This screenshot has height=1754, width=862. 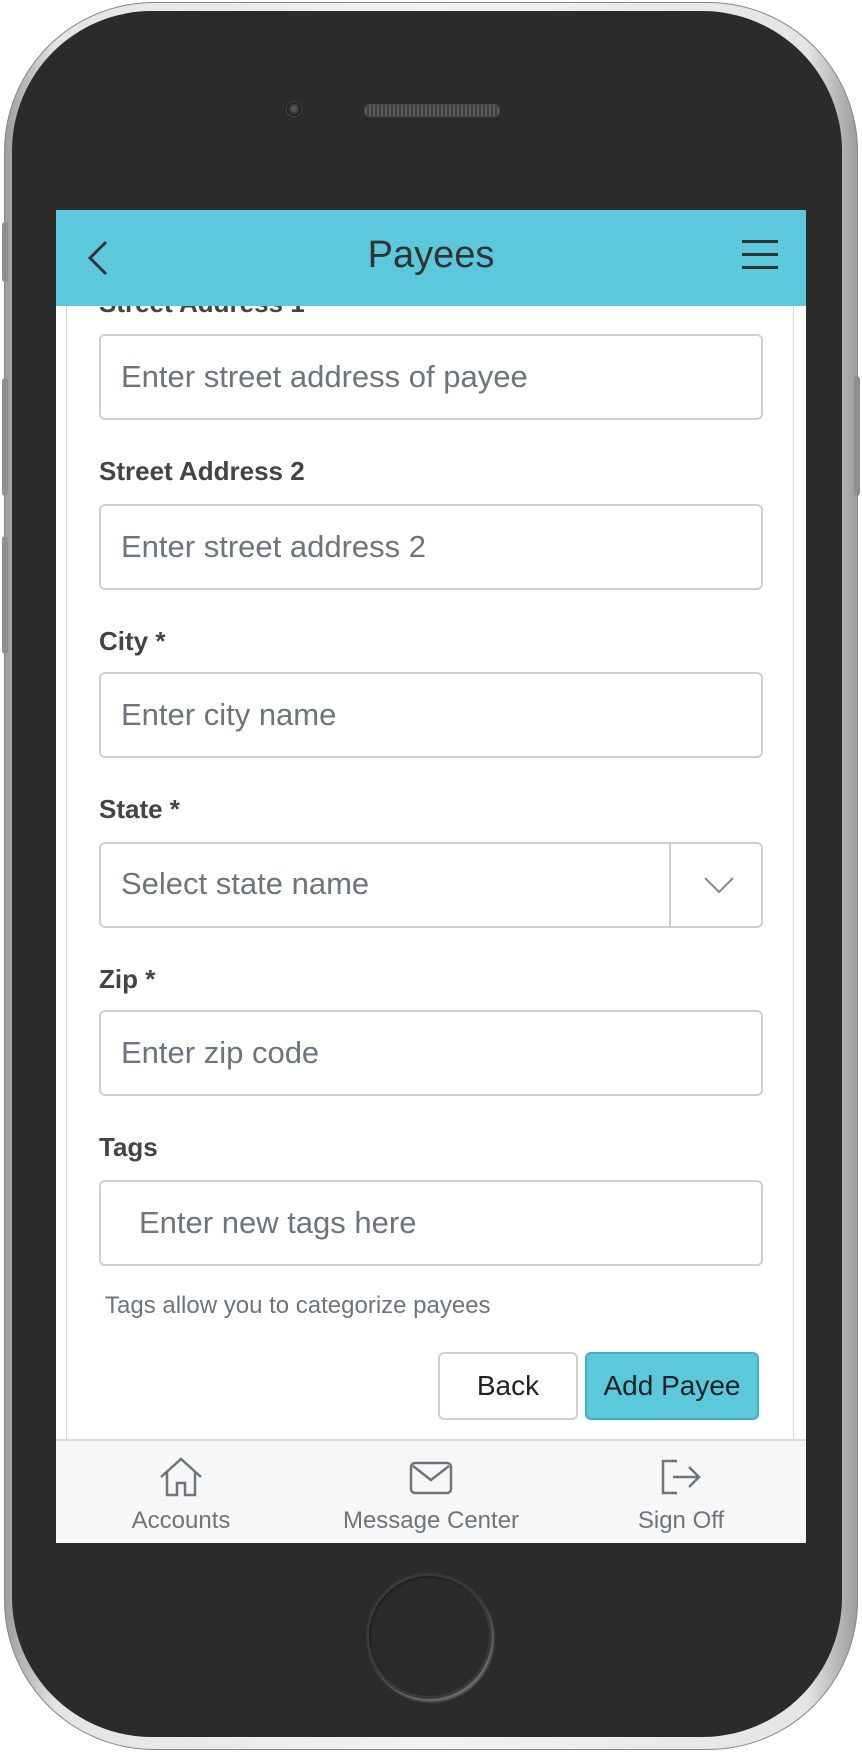 What do you see at coordinates (431, 1478) in the screenshot?
I see `envelope-icon` at bounding box center [431, 1478].